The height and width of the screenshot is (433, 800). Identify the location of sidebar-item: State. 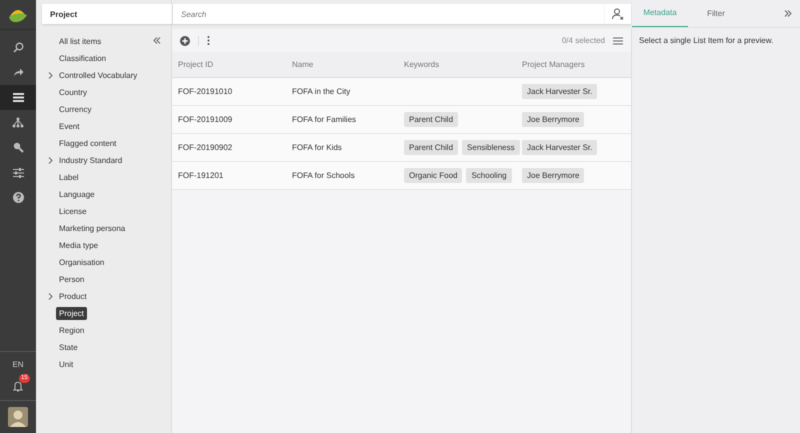
(68, 347).